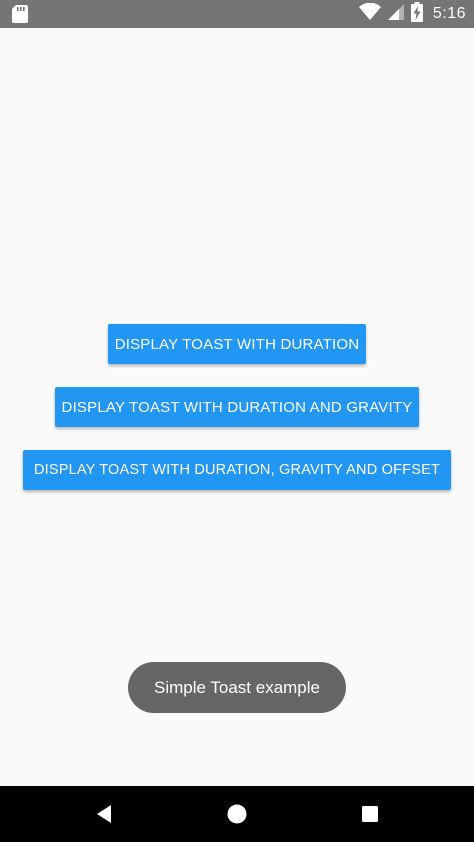  Describe the element at coordinates (20, 14) in the screenshot. I see `sd-card-icon` at that location.